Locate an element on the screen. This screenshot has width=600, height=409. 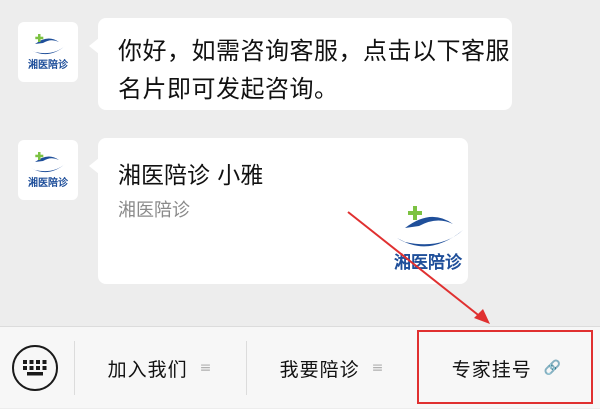
card-logo-icon: 湘医陪诊 is located at coordinates (428, 239).